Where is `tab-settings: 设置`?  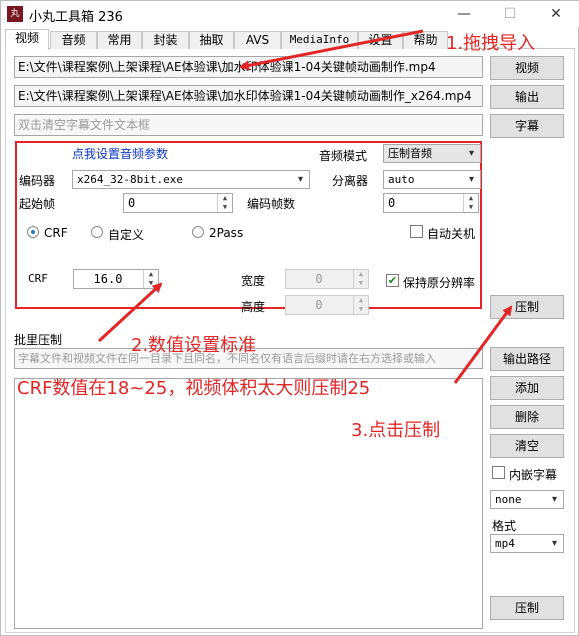
tab-settings: 设置 is located at coordinates (380, 40).